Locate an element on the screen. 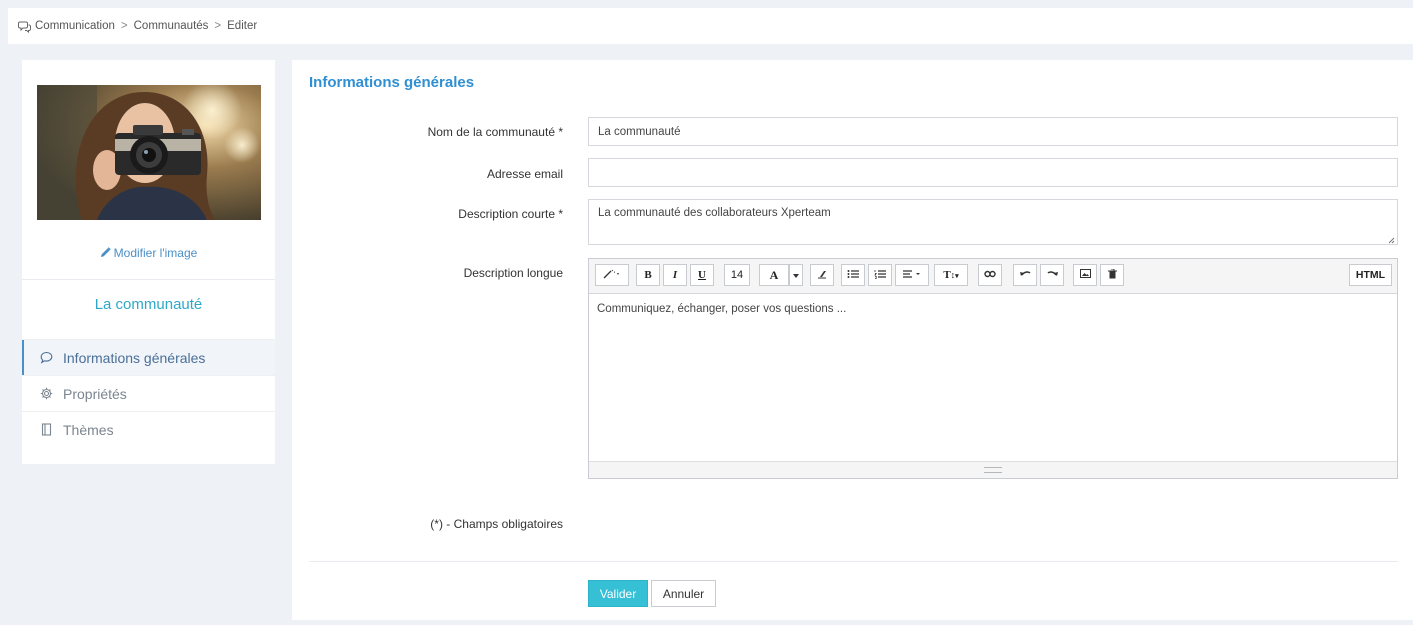 The height and width of the screenshot is (625, 1413). link-icon is located at coordinates (990, 275).